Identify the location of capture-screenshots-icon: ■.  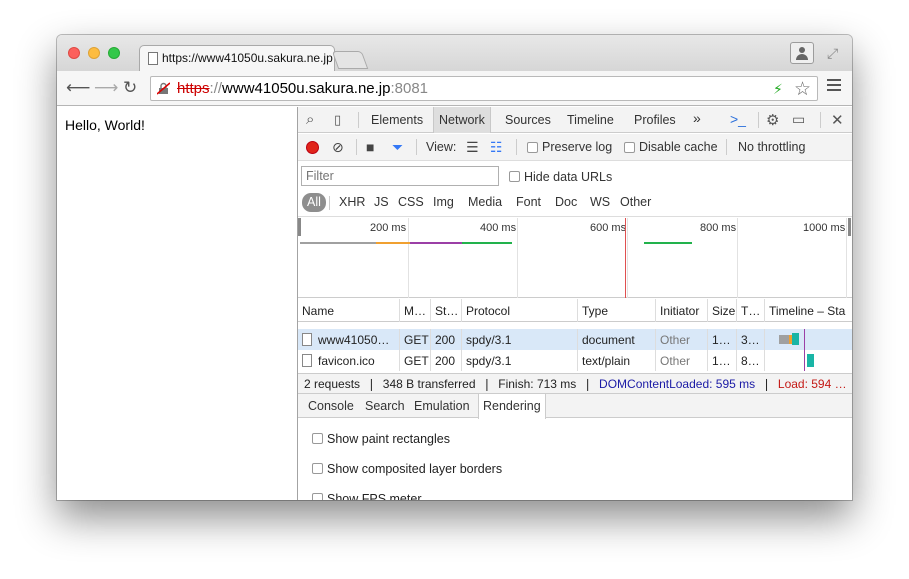
(370, 147).